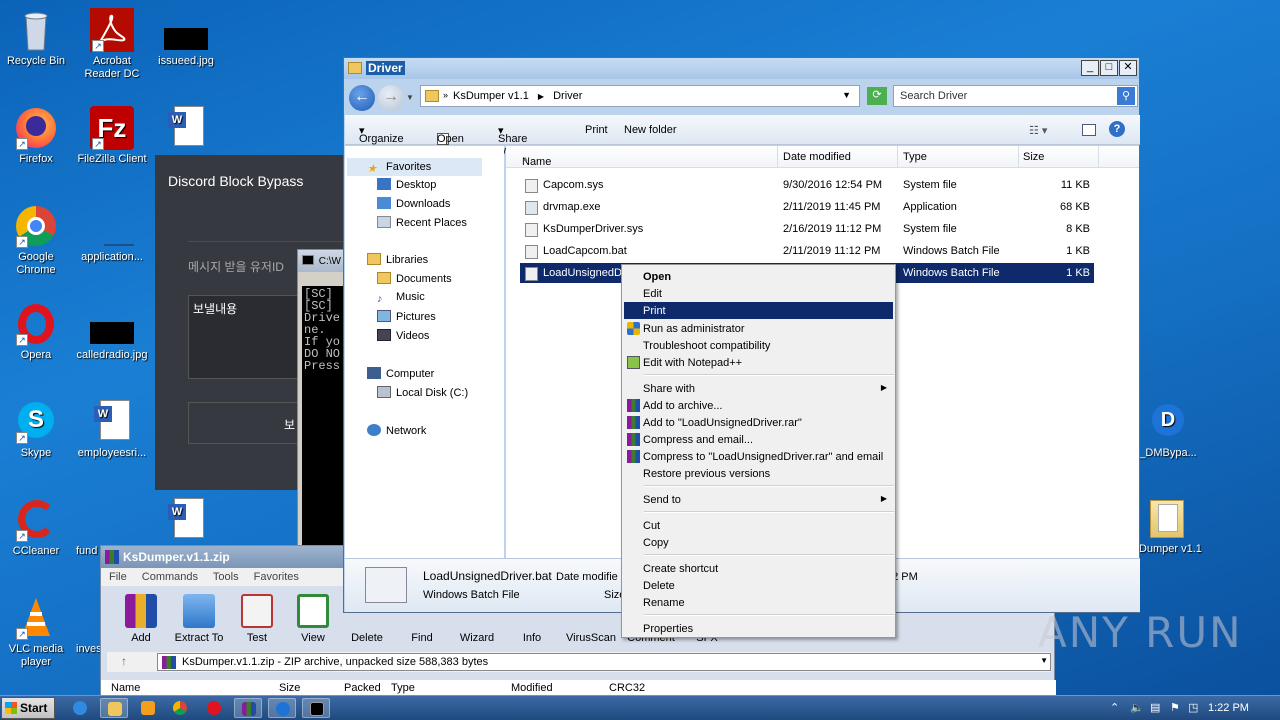 The width and height of the screenshot is (1280, 720). I want to click on menu-item-create-shortcut: Create shortcut, so click(758, 568).